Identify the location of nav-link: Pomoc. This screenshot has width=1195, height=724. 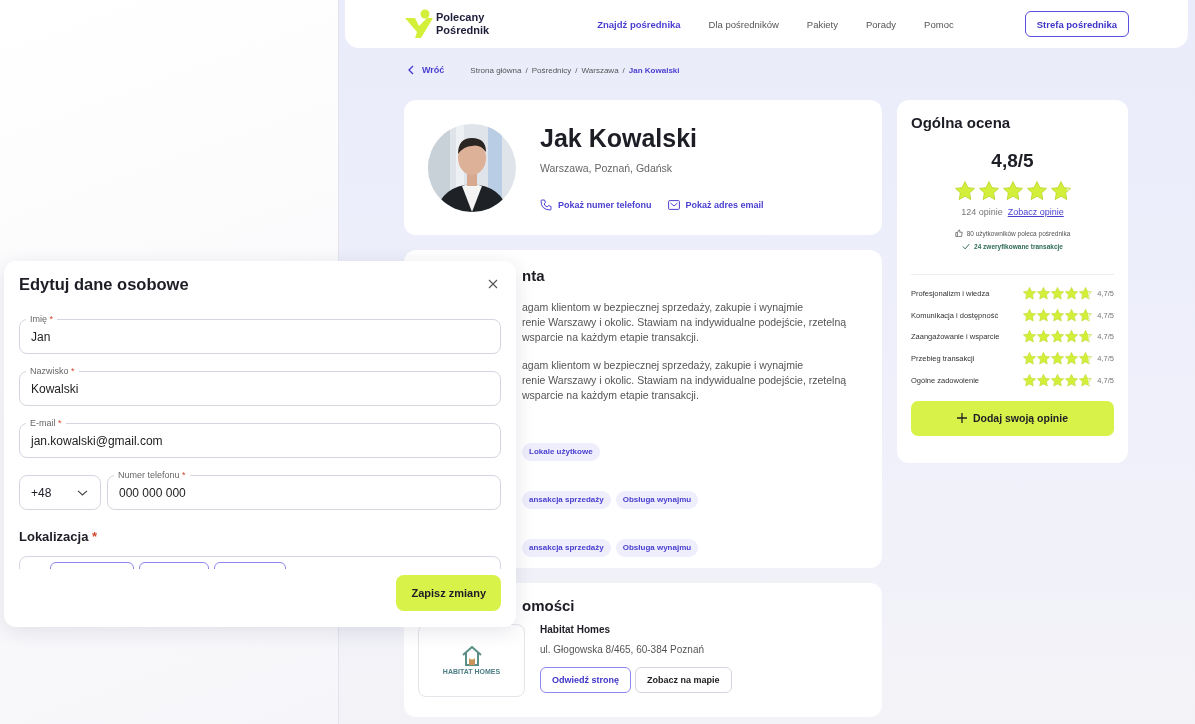
(939, 24).